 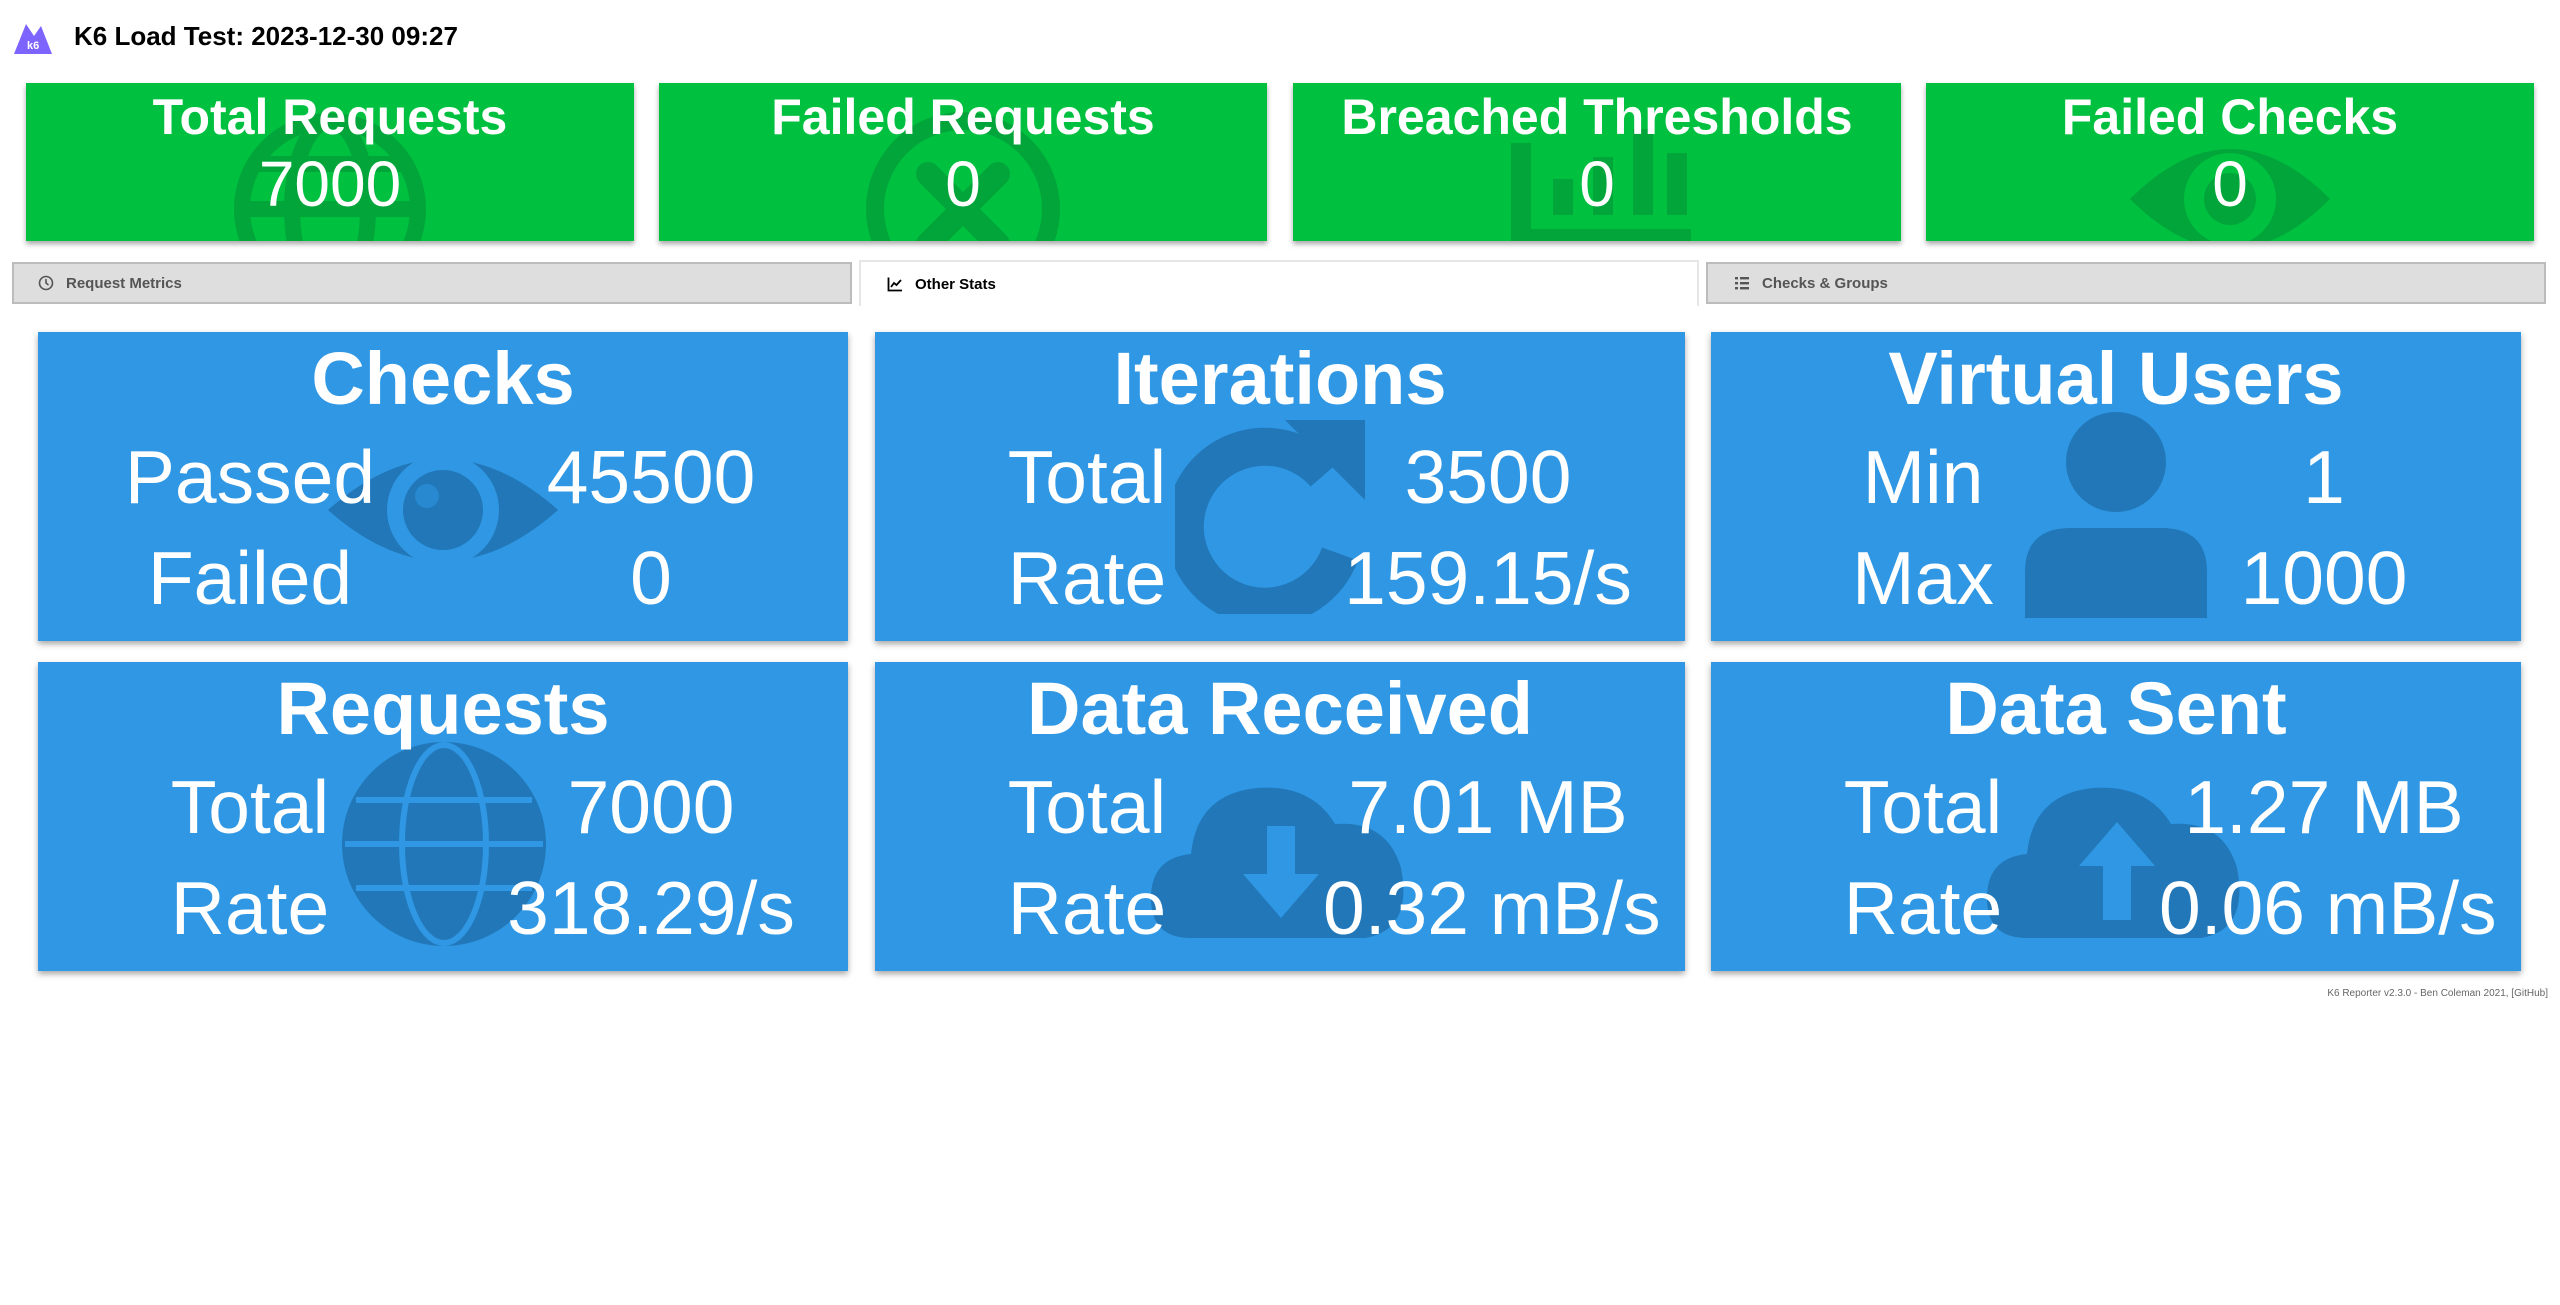 I want to click on stat-label: Max, so click(x=1923, y=578).